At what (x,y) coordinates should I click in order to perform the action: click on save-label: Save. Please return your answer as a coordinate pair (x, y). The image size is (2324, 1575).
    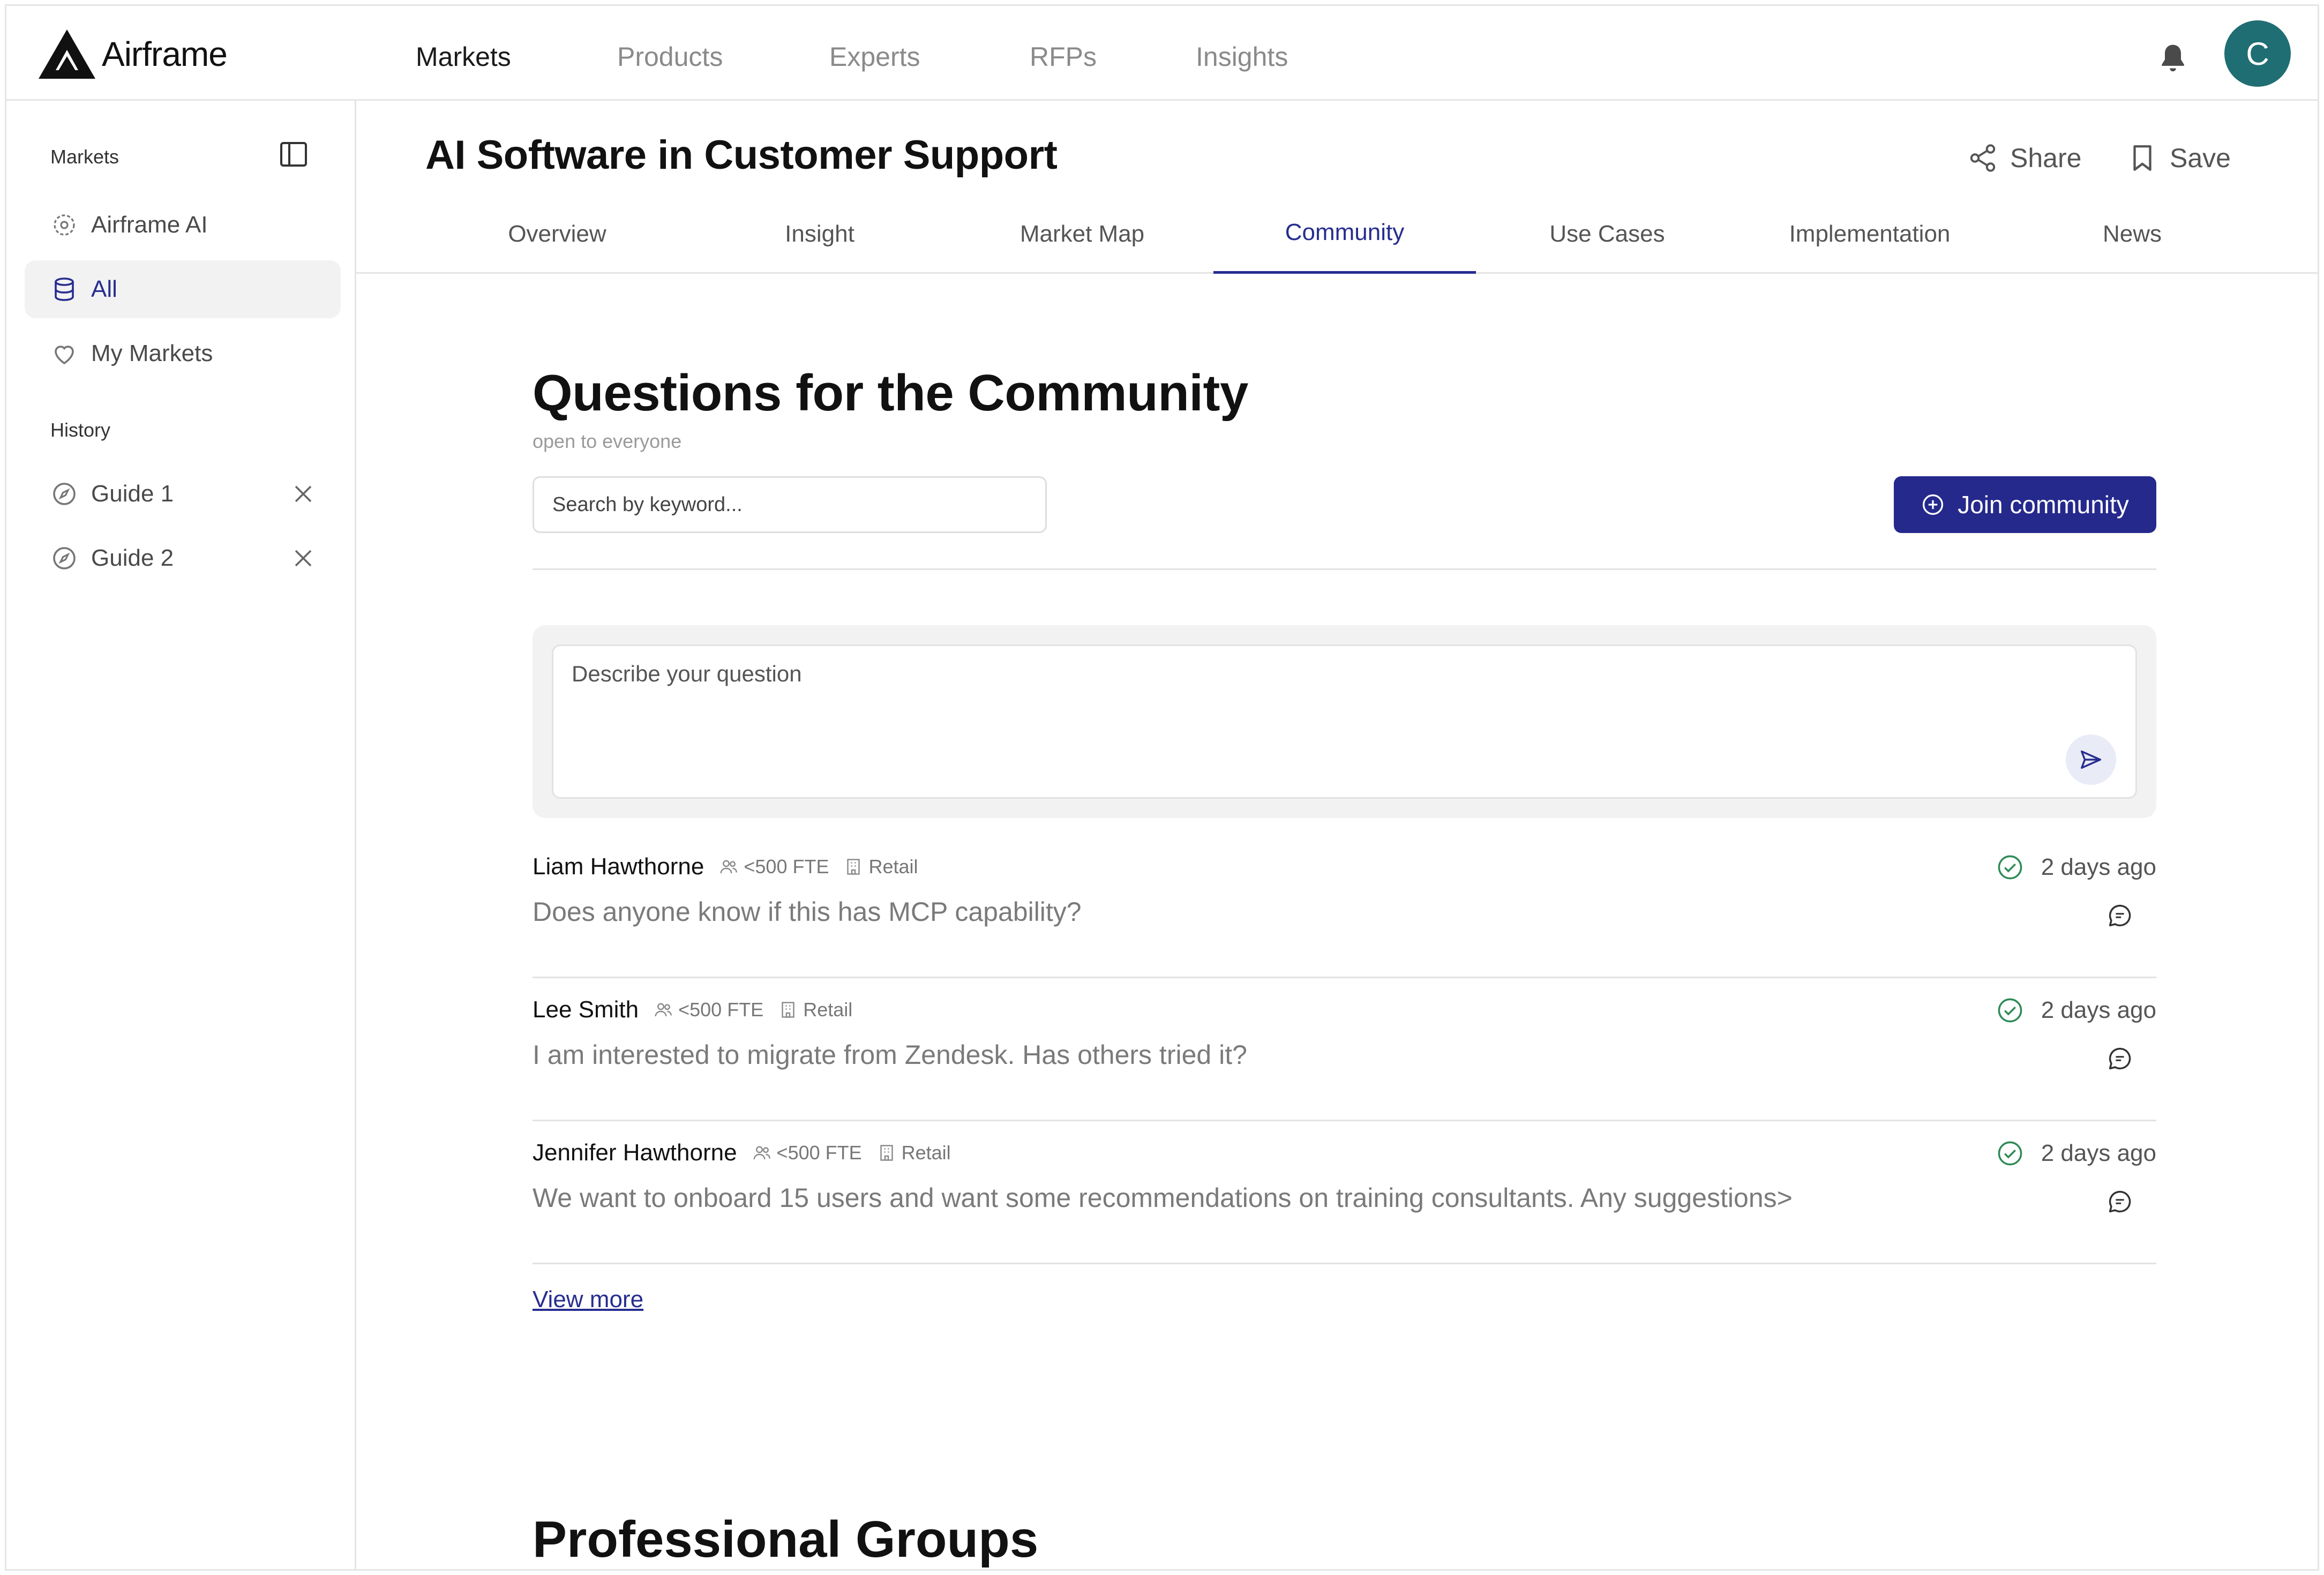
    Looking at the image, I should click on (2200, 158).